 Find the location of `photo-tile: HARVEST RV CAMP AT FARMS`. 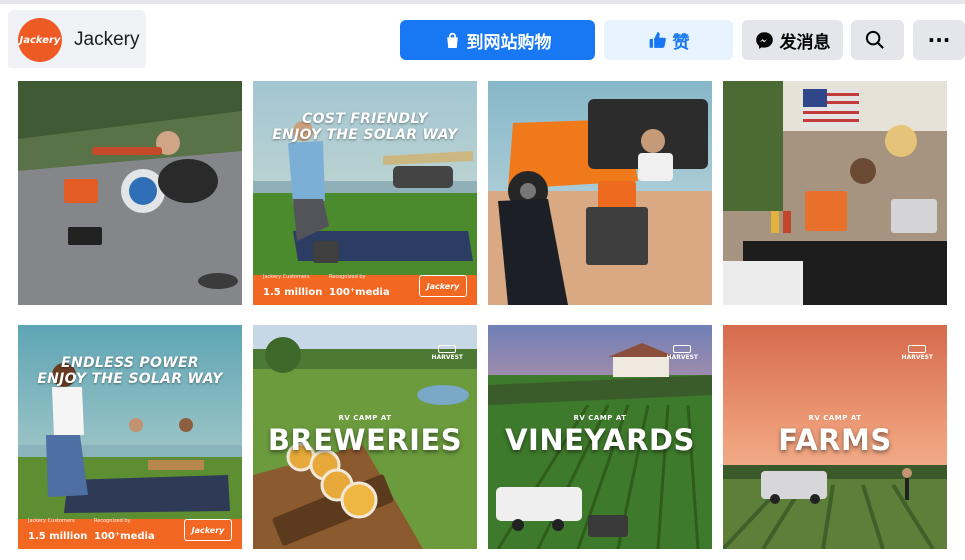

photo-tile: HARVEST RV CAMP AT FARMS is located at coordinates (835, 437).